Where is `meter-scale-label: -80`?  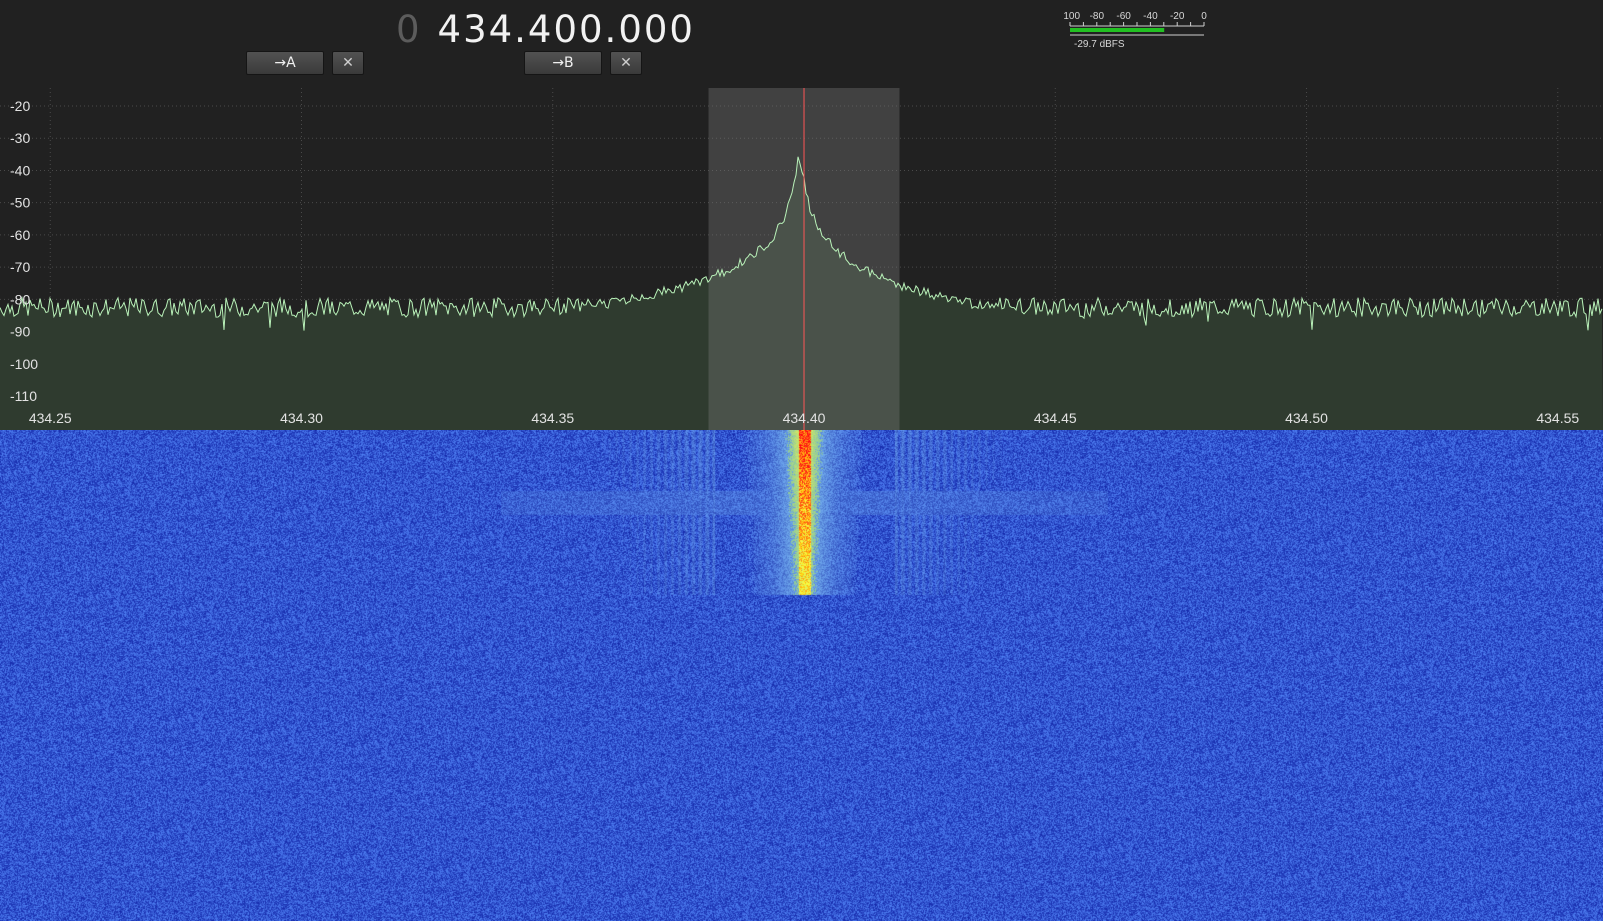
meter-scale-label: -80 is located at coordinates (1097, 16).